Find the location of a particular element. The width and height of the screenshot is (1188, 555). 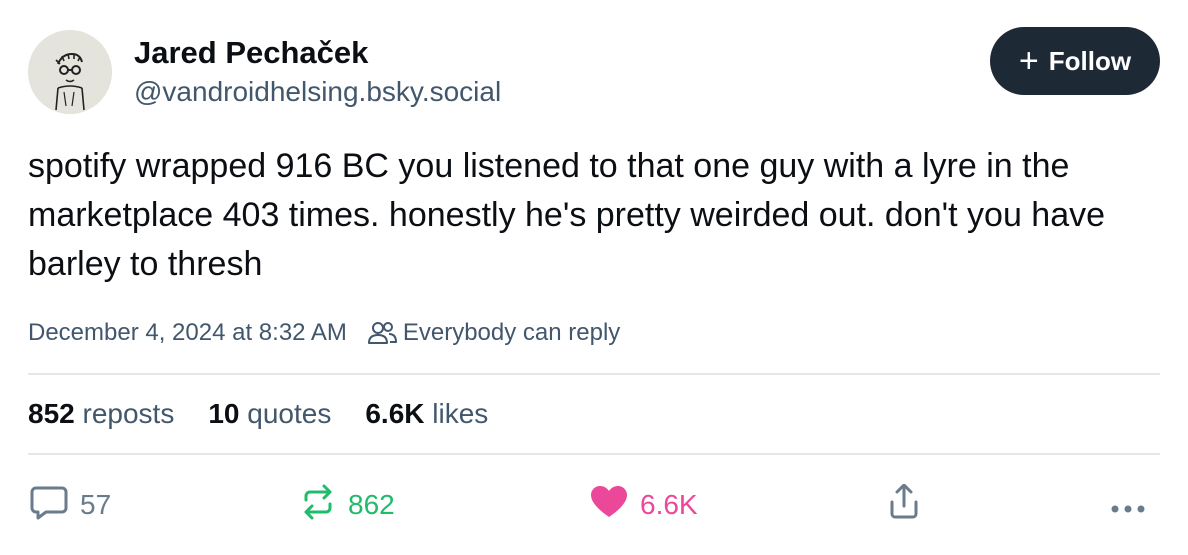

avatar-drawing is located at coordinates (70, 72).